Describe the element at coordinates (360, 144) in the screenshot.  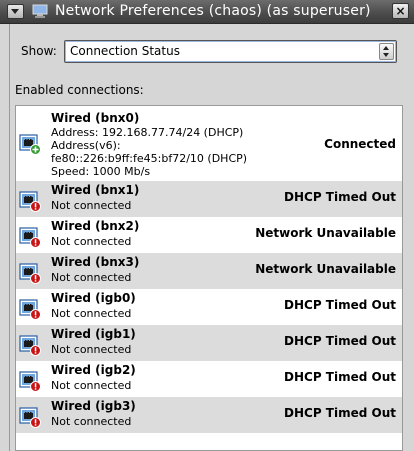
I see `connection-status: Connected` at that location.